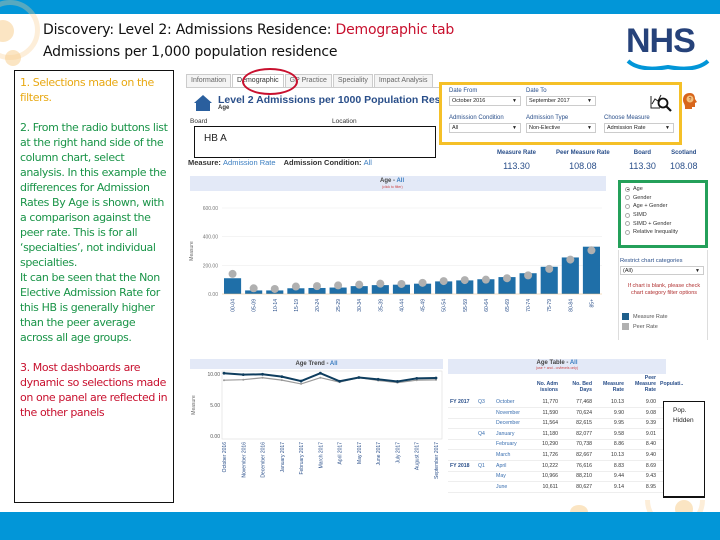  I want to click on tab-impact-analysis: Impact Analysis, so click(403, 80).